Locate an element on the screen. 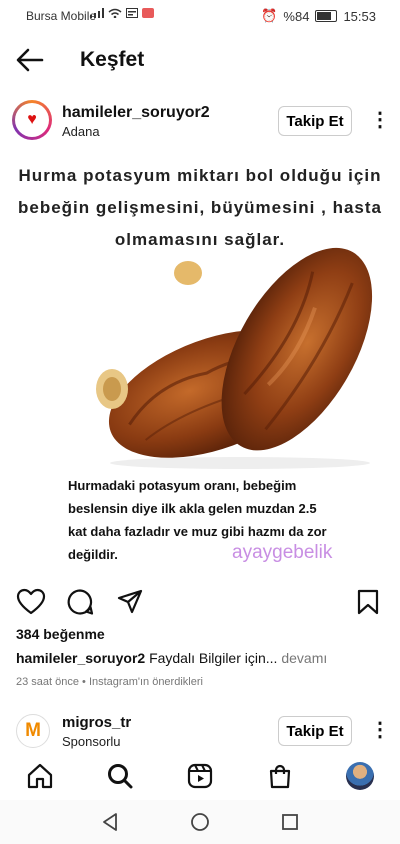 The width and height of the screenshot is (400, 844). status-icons is located at coordinates (122, 13).